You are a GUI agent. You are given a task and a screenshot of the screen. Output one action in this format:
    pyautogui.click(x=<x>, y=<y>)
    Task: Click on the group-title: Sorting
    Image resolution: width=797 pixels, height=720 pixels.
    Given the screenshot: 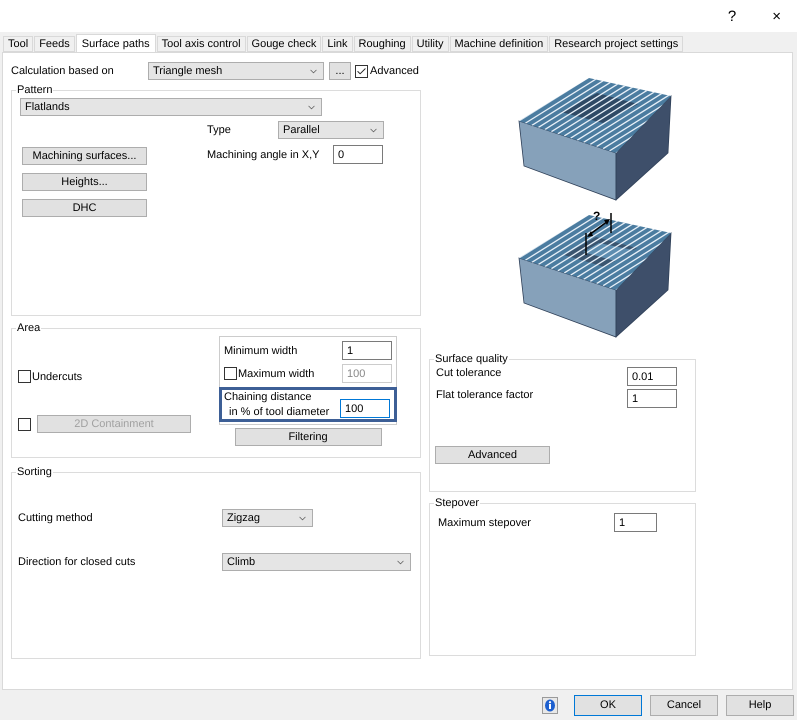 What is the action you would take?
    pyautogui.click(x=34, y=472)
    